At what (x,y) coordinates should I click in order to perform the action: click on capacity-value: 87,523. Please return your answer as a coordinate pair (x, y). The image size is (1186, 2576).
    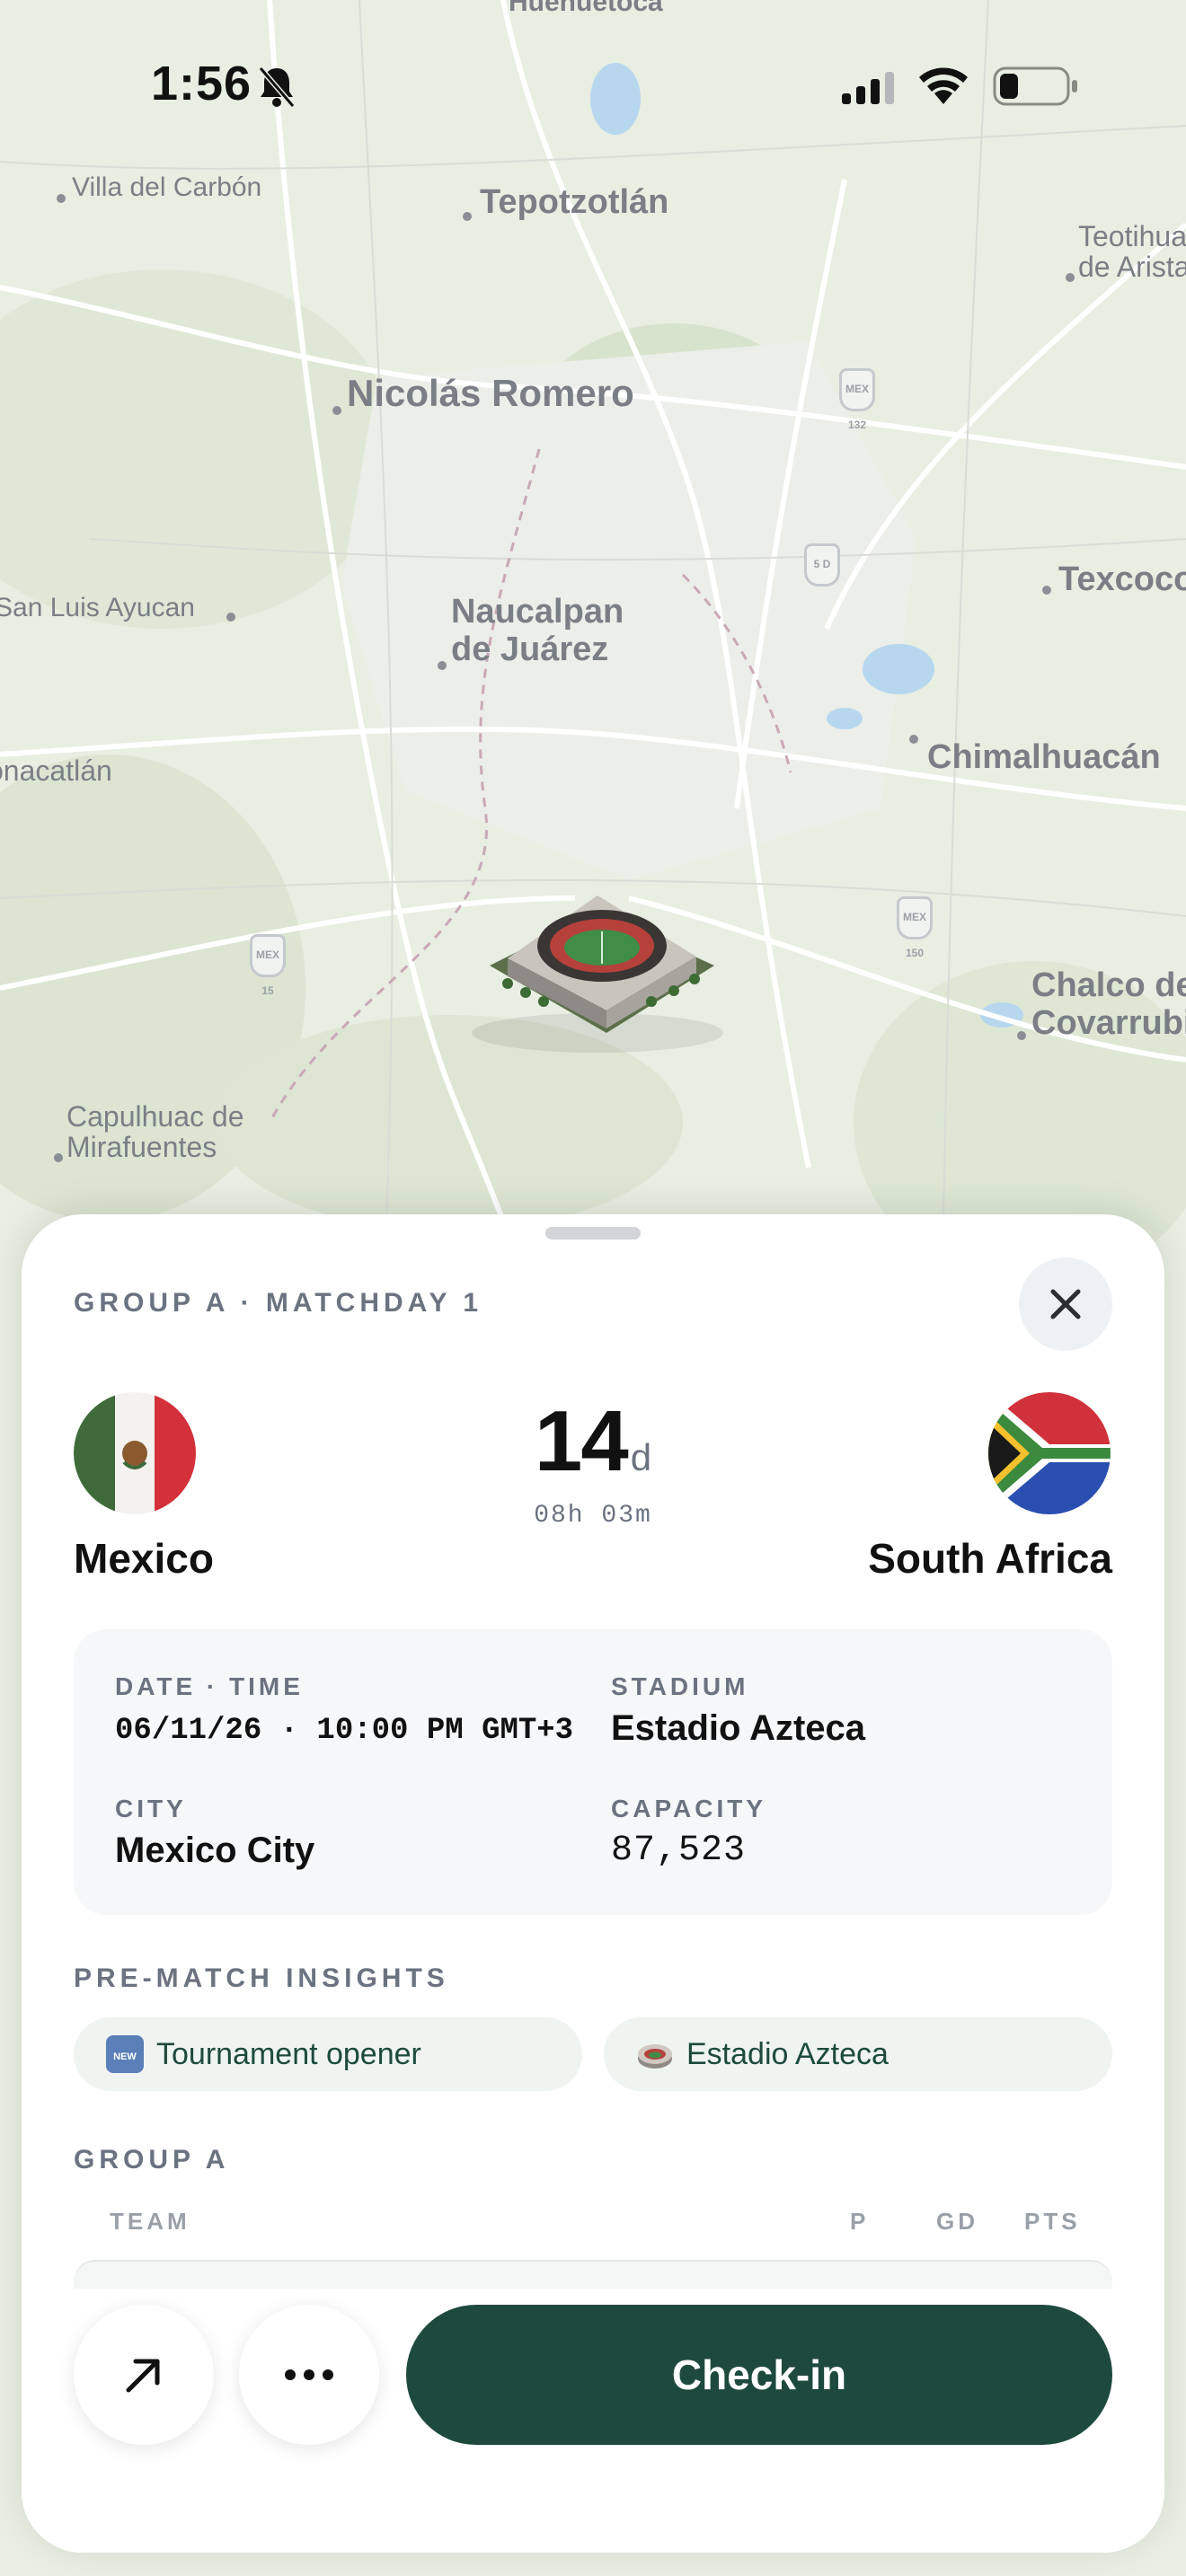
    Looking at the image, I should click on (679, 1851).